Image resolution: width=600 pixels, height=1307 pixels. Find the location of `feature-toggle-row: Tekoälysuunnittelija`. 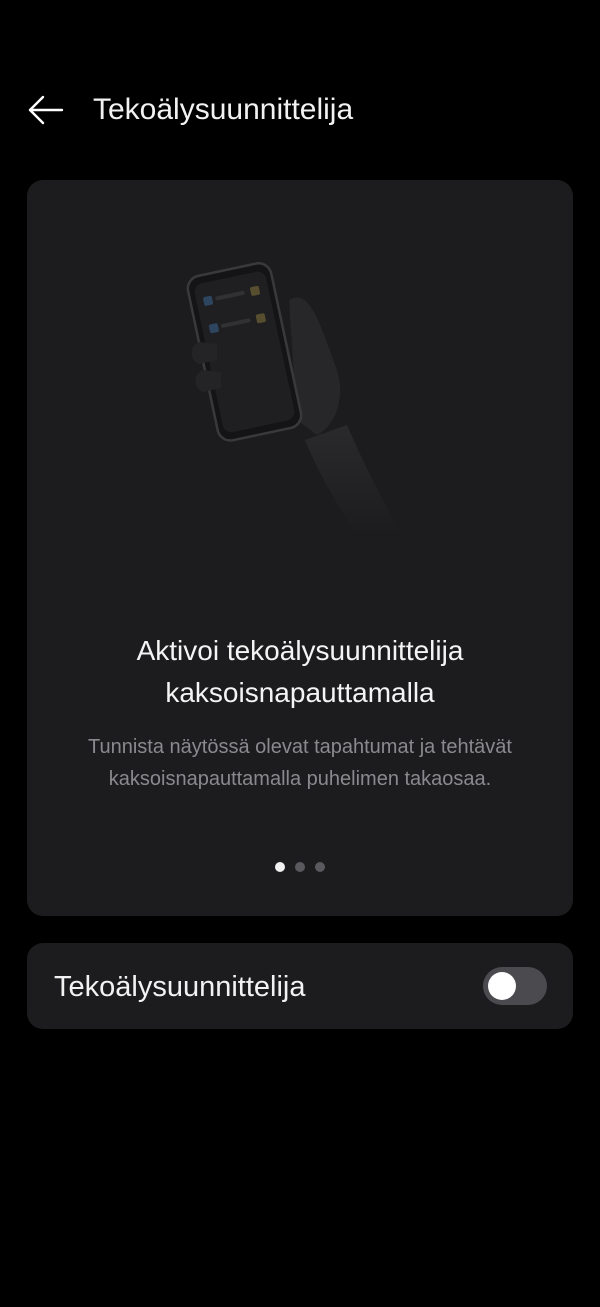

feature-toggle-row: Tekoälysuunnittelija is located at coordinates (300, 986).